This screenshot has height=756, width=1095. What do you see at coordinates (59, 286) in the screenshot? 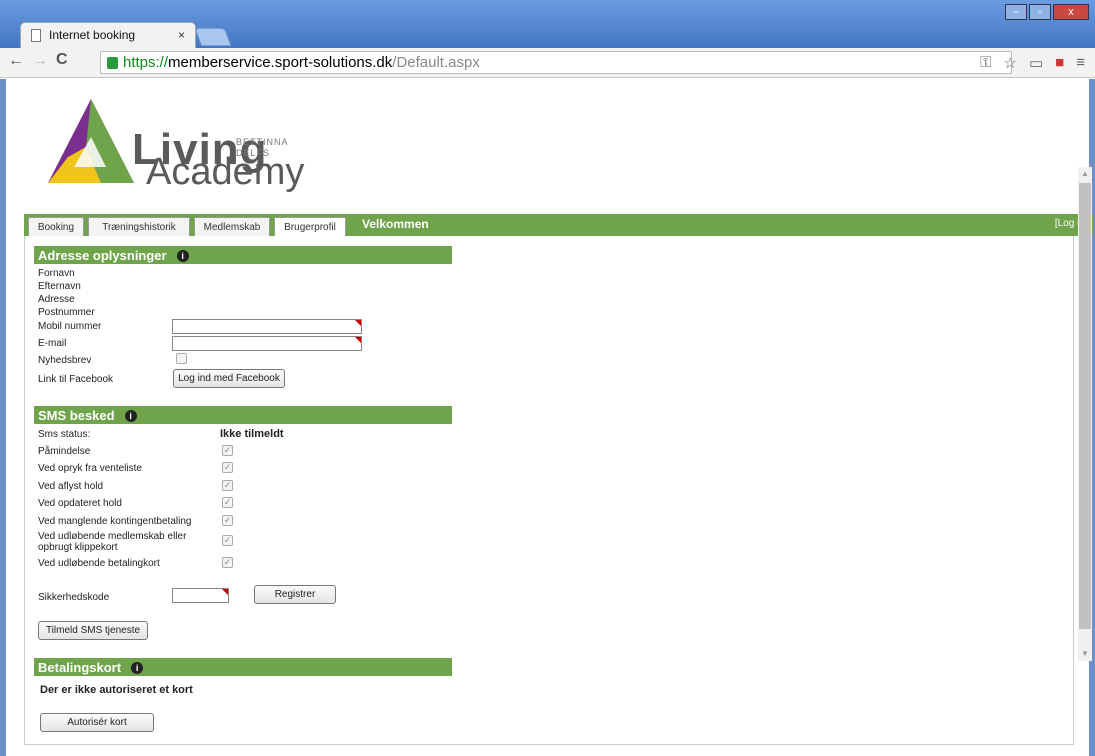
I see `label-efternavn: Efternavn` at bounding box center [59, 286].